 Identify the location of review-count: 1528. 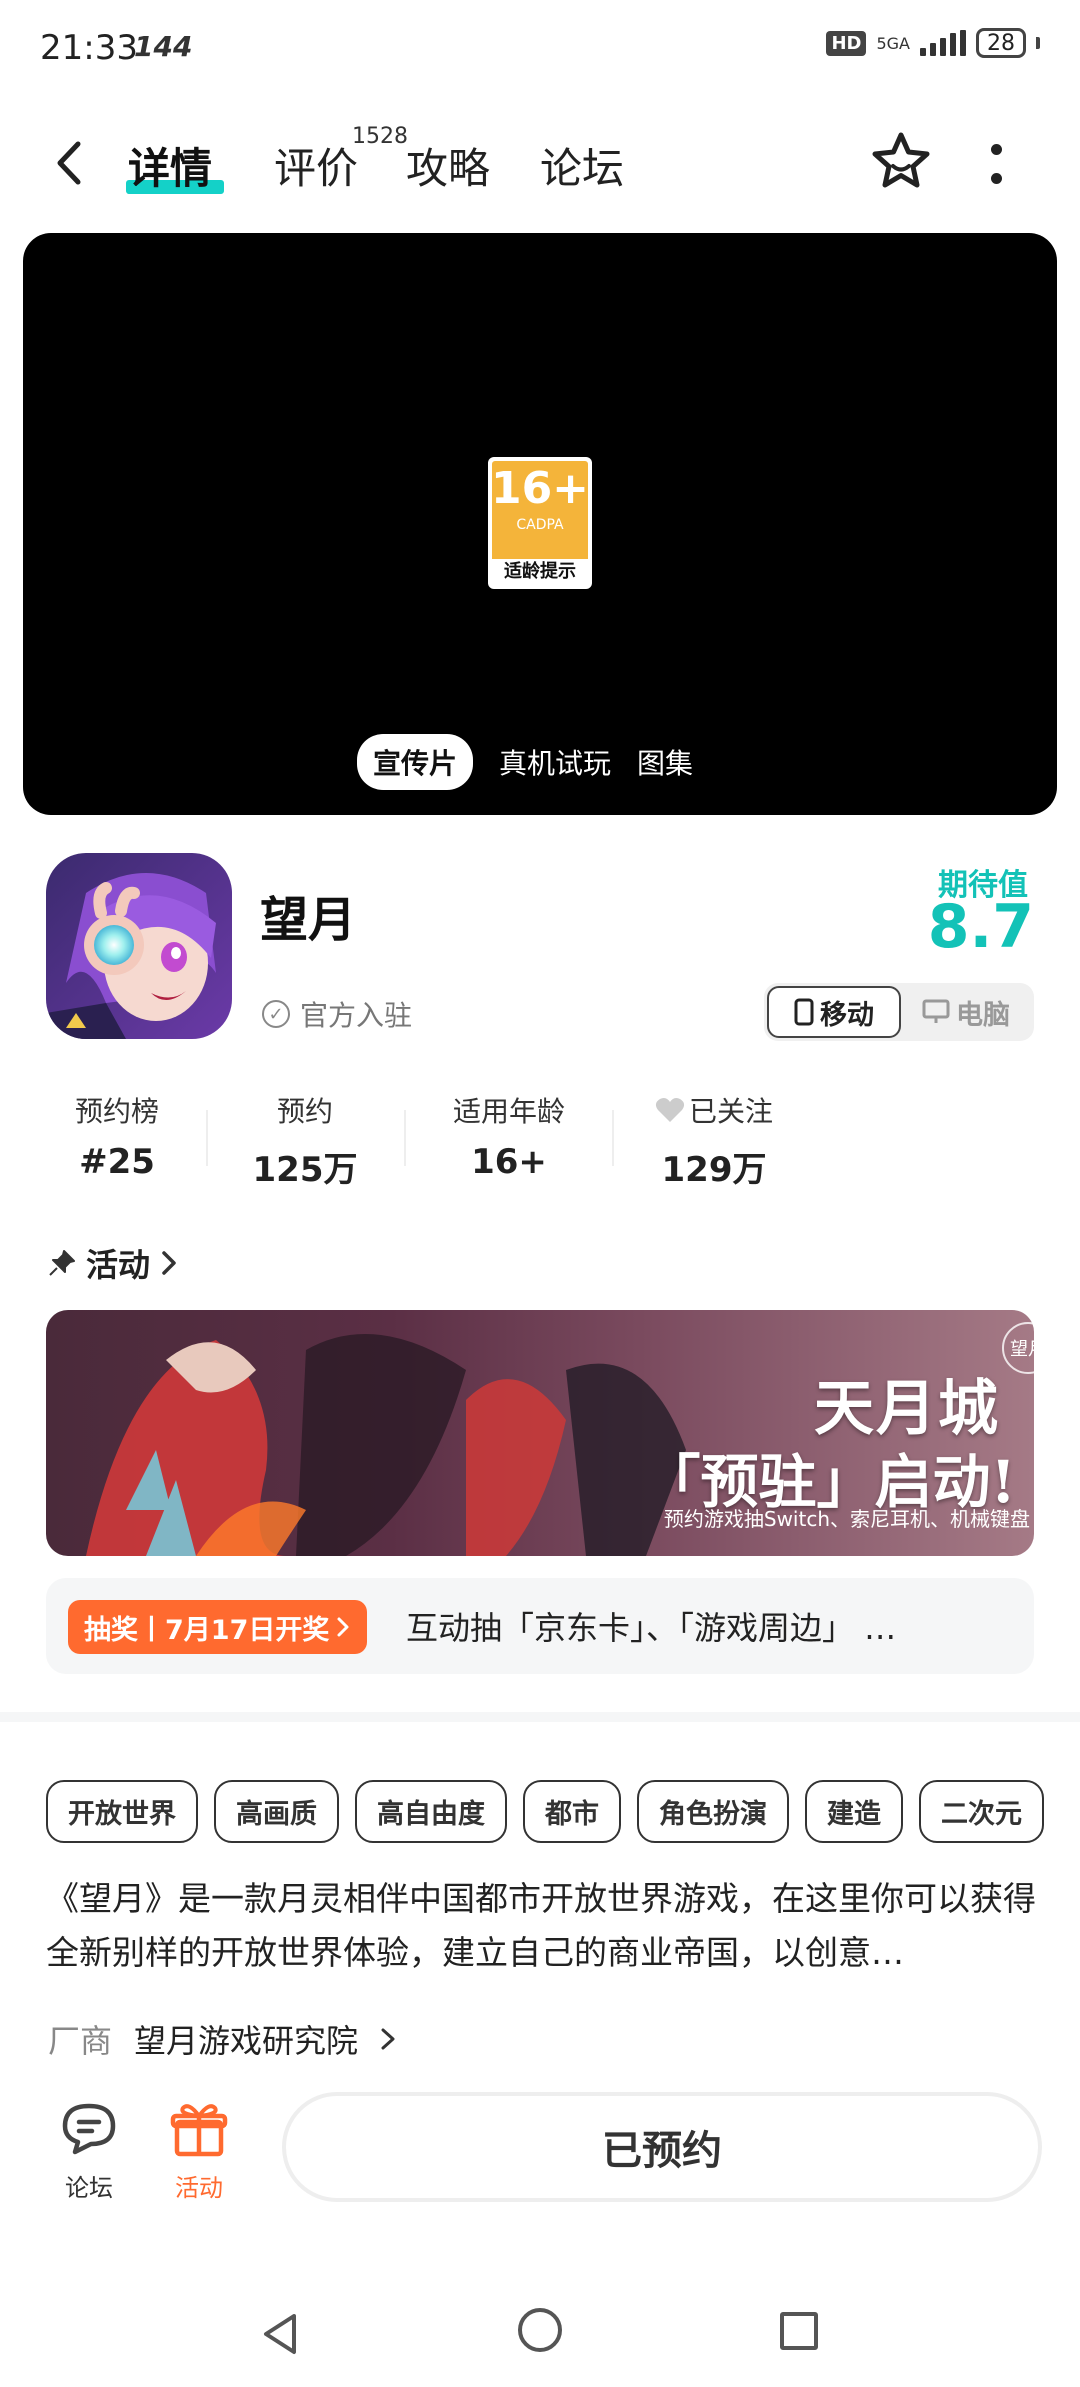
(380, 136).